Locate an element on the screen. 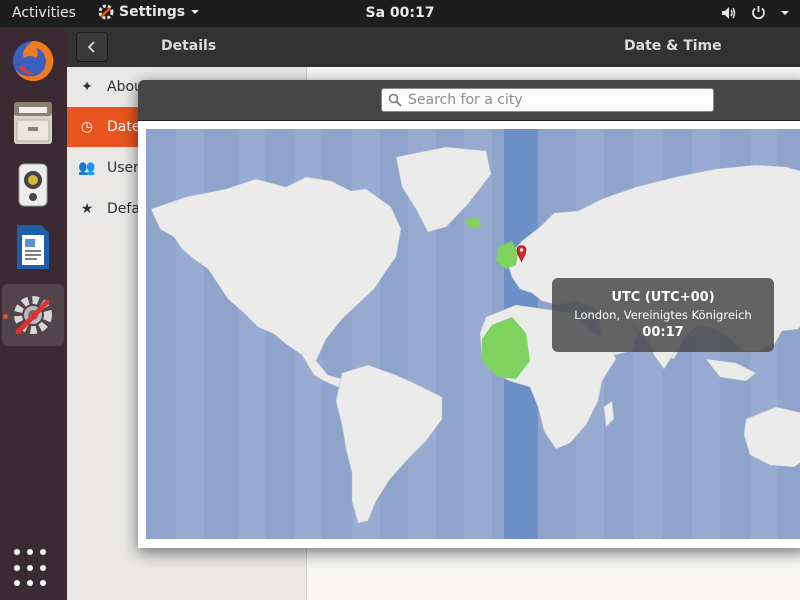 This screenshot has height=600, width=800. speaker-icon is located at coordinates (33, 185).